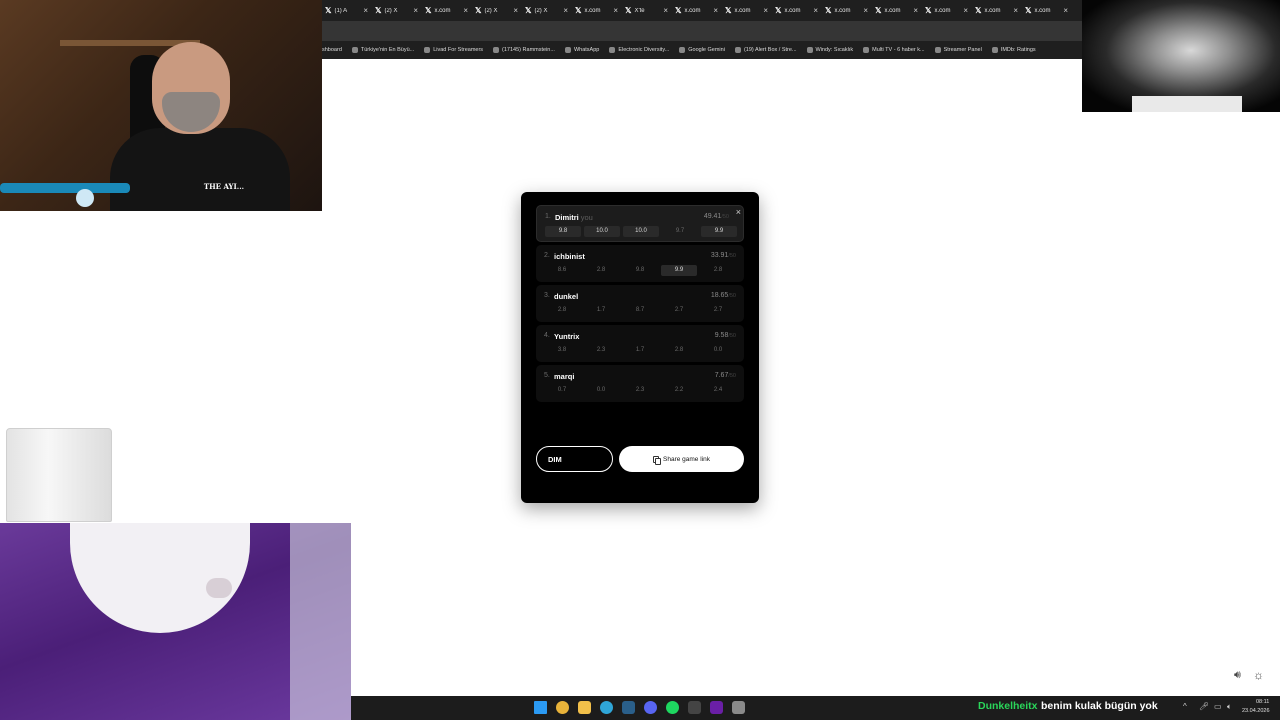 This screenshot has height=720, width=1280. What do you see at coordinates (584, 707) in the screenshot?
I see `file-explorer-icon` at bounding box center [584, 707].